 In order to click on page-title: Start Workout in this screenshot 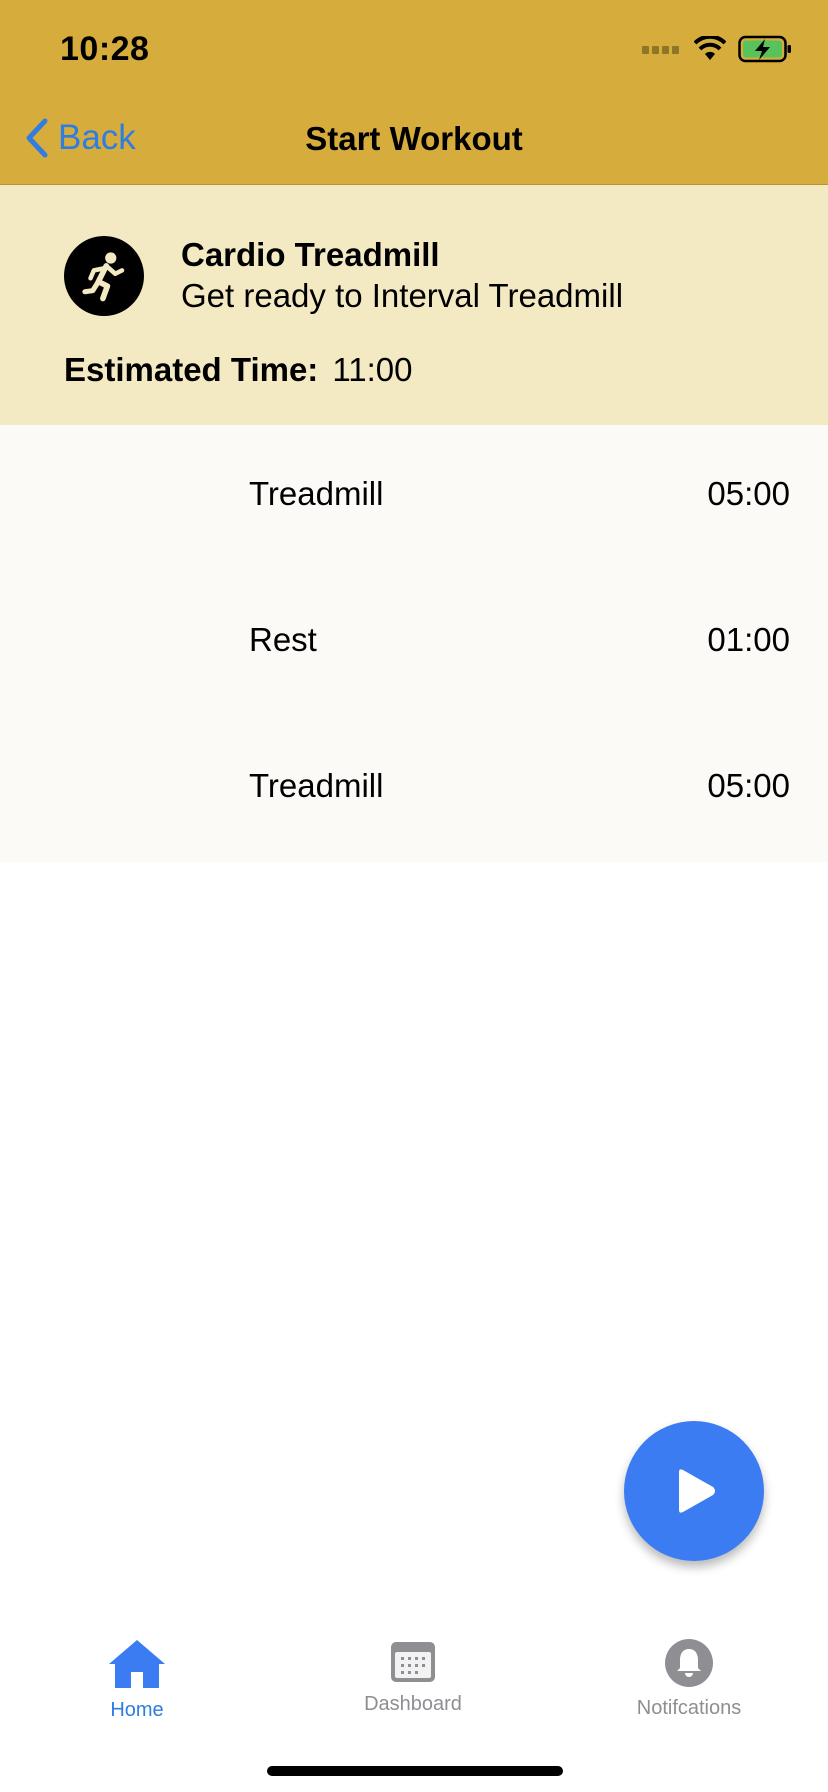, I will do `click(414, 138)`.